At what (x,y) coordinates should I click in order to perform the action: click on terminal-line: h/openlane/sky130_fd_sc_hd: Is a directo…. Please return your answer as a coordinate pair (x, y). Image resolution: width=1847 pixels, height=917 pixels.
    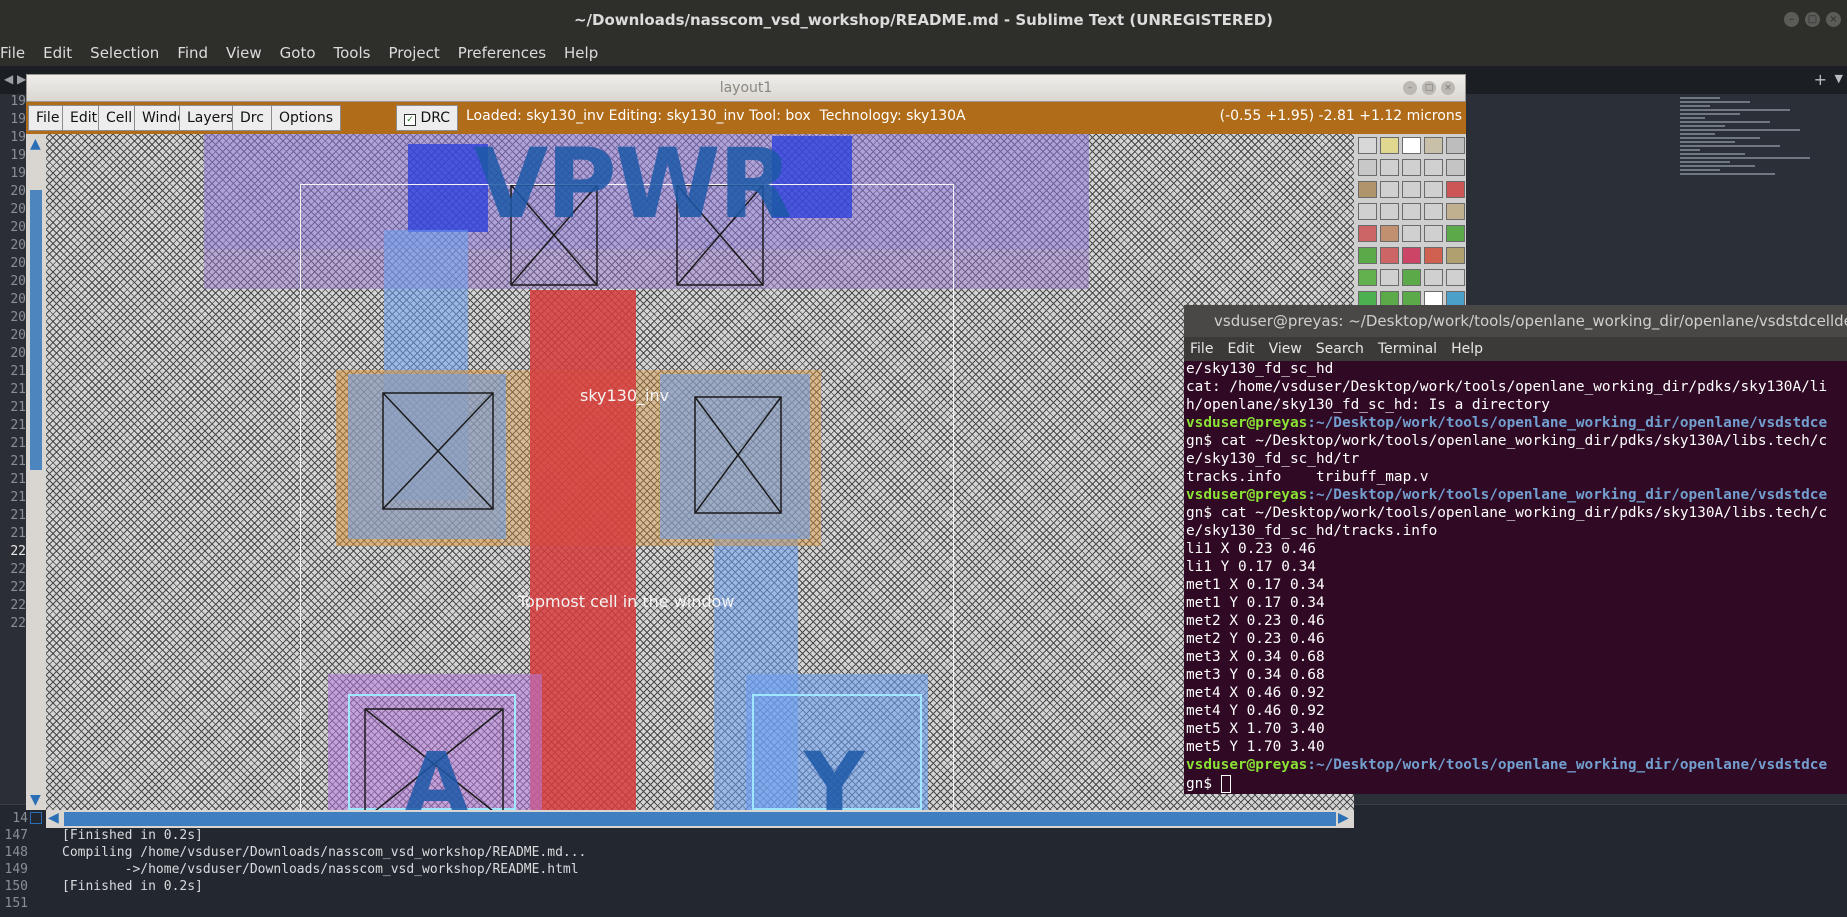
    Looking at the image, I should click on (1368, 405).